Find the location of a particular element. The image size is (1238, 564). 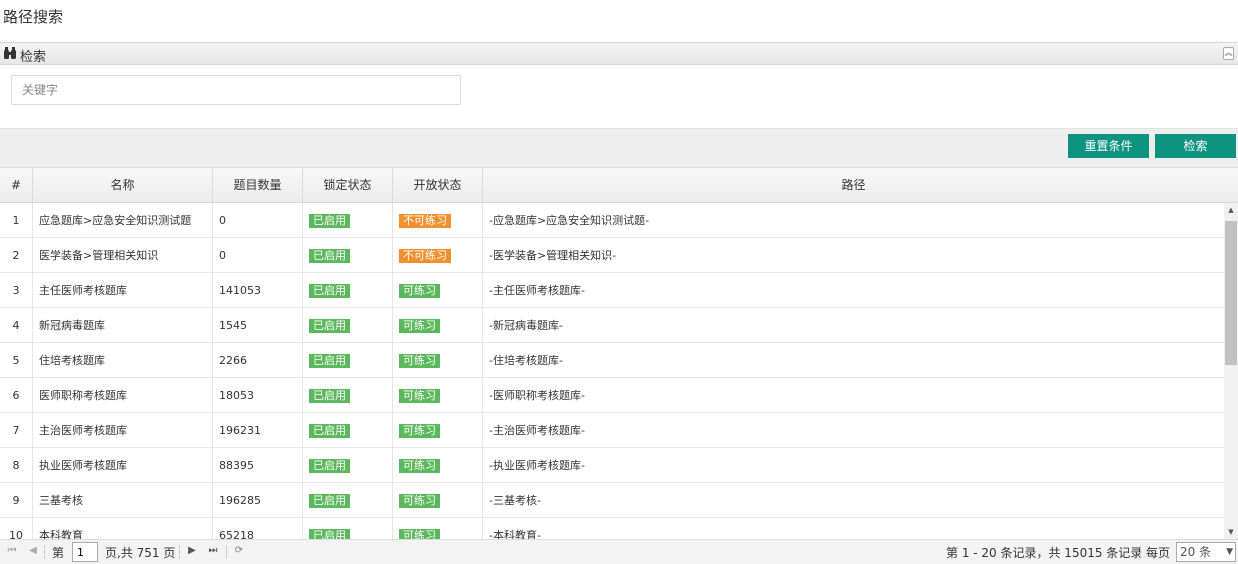

scrollbar-thumb is located at coordinates (1231, 293).